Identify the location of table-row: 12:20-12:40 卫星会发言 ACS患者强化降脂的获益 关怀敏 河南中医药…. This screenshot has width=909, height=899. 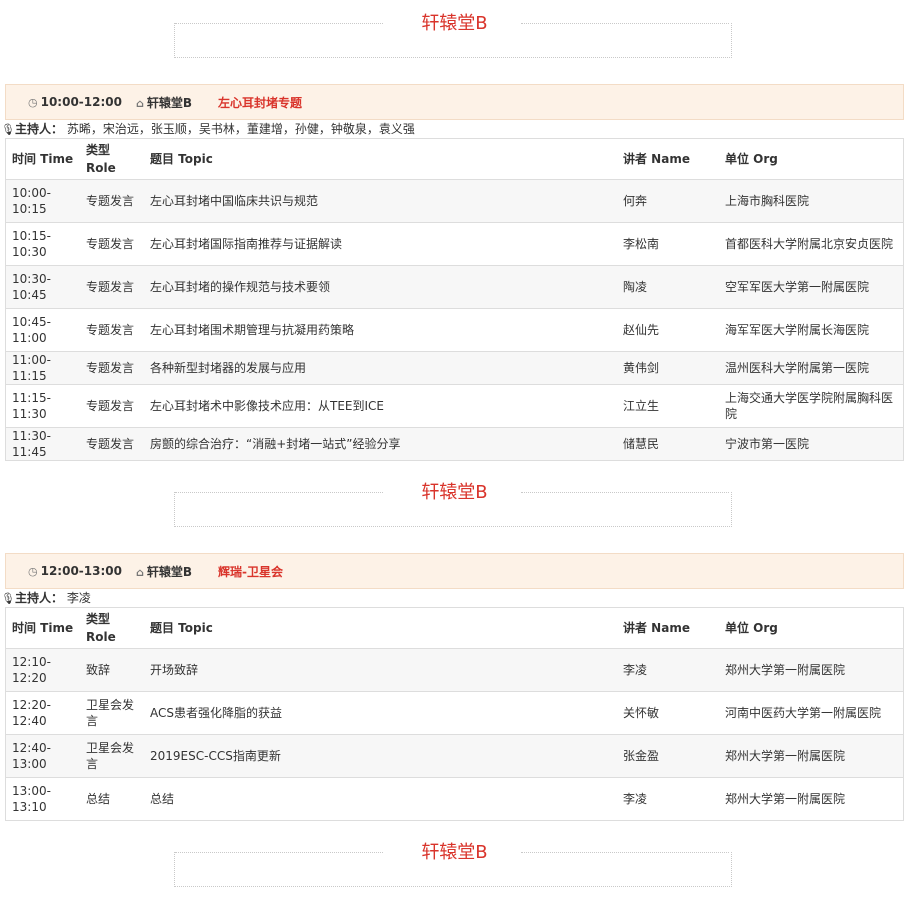
(454, 713).